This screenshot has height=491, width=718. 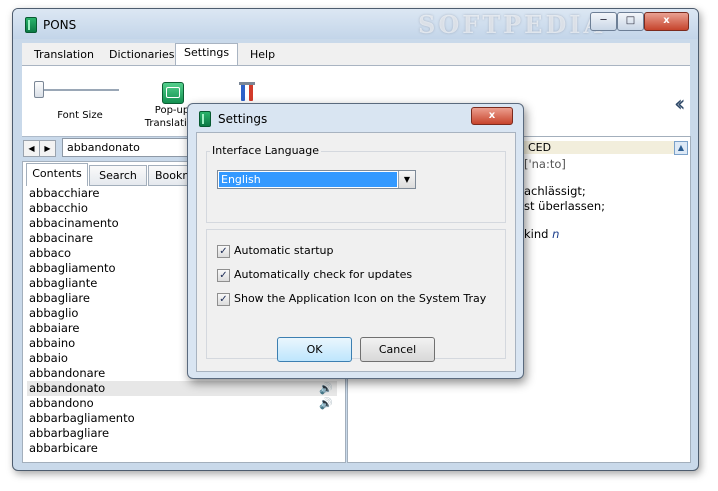 I want to click on check-updates-checkbox: ✓, so click(x=223, y=275).